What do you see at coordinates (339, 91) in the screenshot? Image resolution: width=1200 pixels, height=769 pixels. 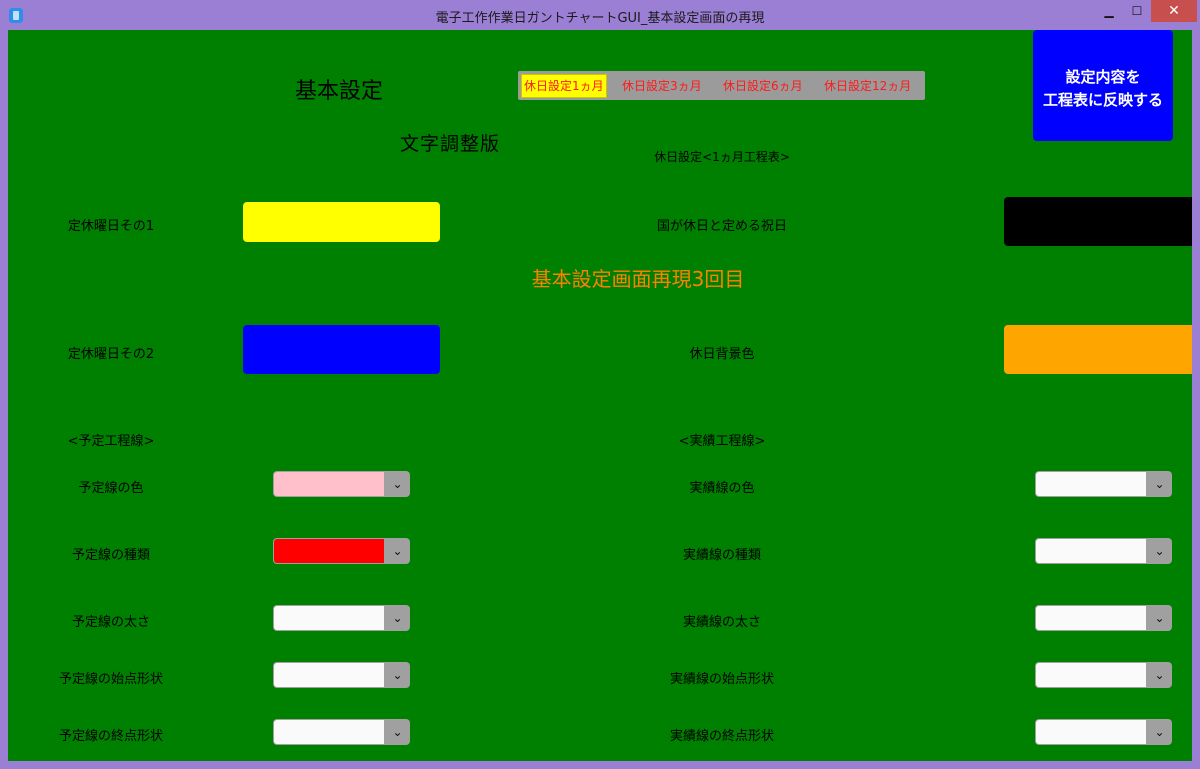 I see `page-title: 基本設定` at bounding box center [339, 91].